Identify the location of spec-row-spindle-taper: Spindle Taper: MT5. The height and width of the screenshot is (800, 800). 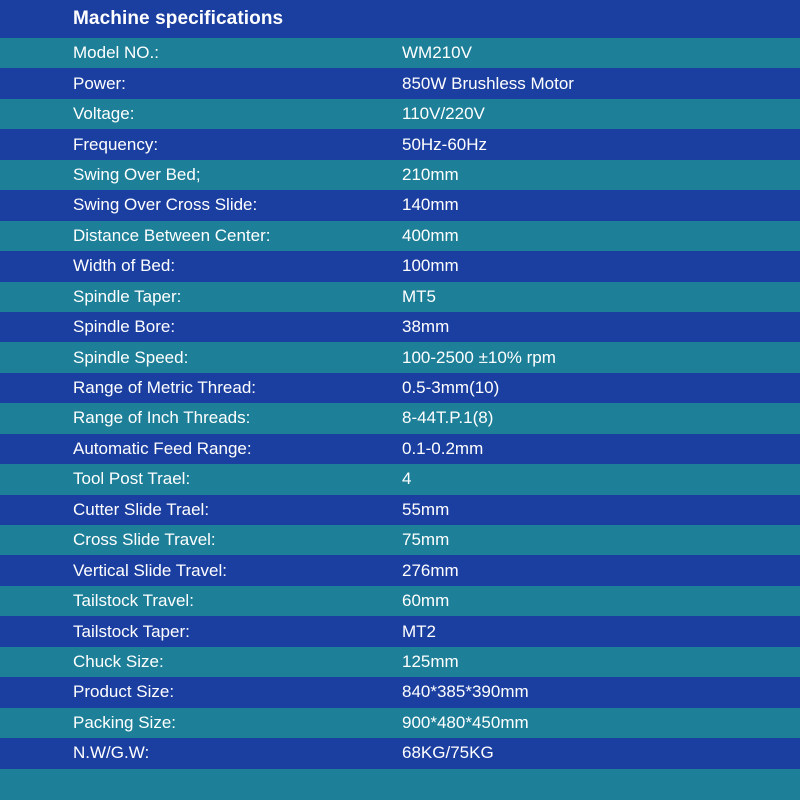
(400, 296).